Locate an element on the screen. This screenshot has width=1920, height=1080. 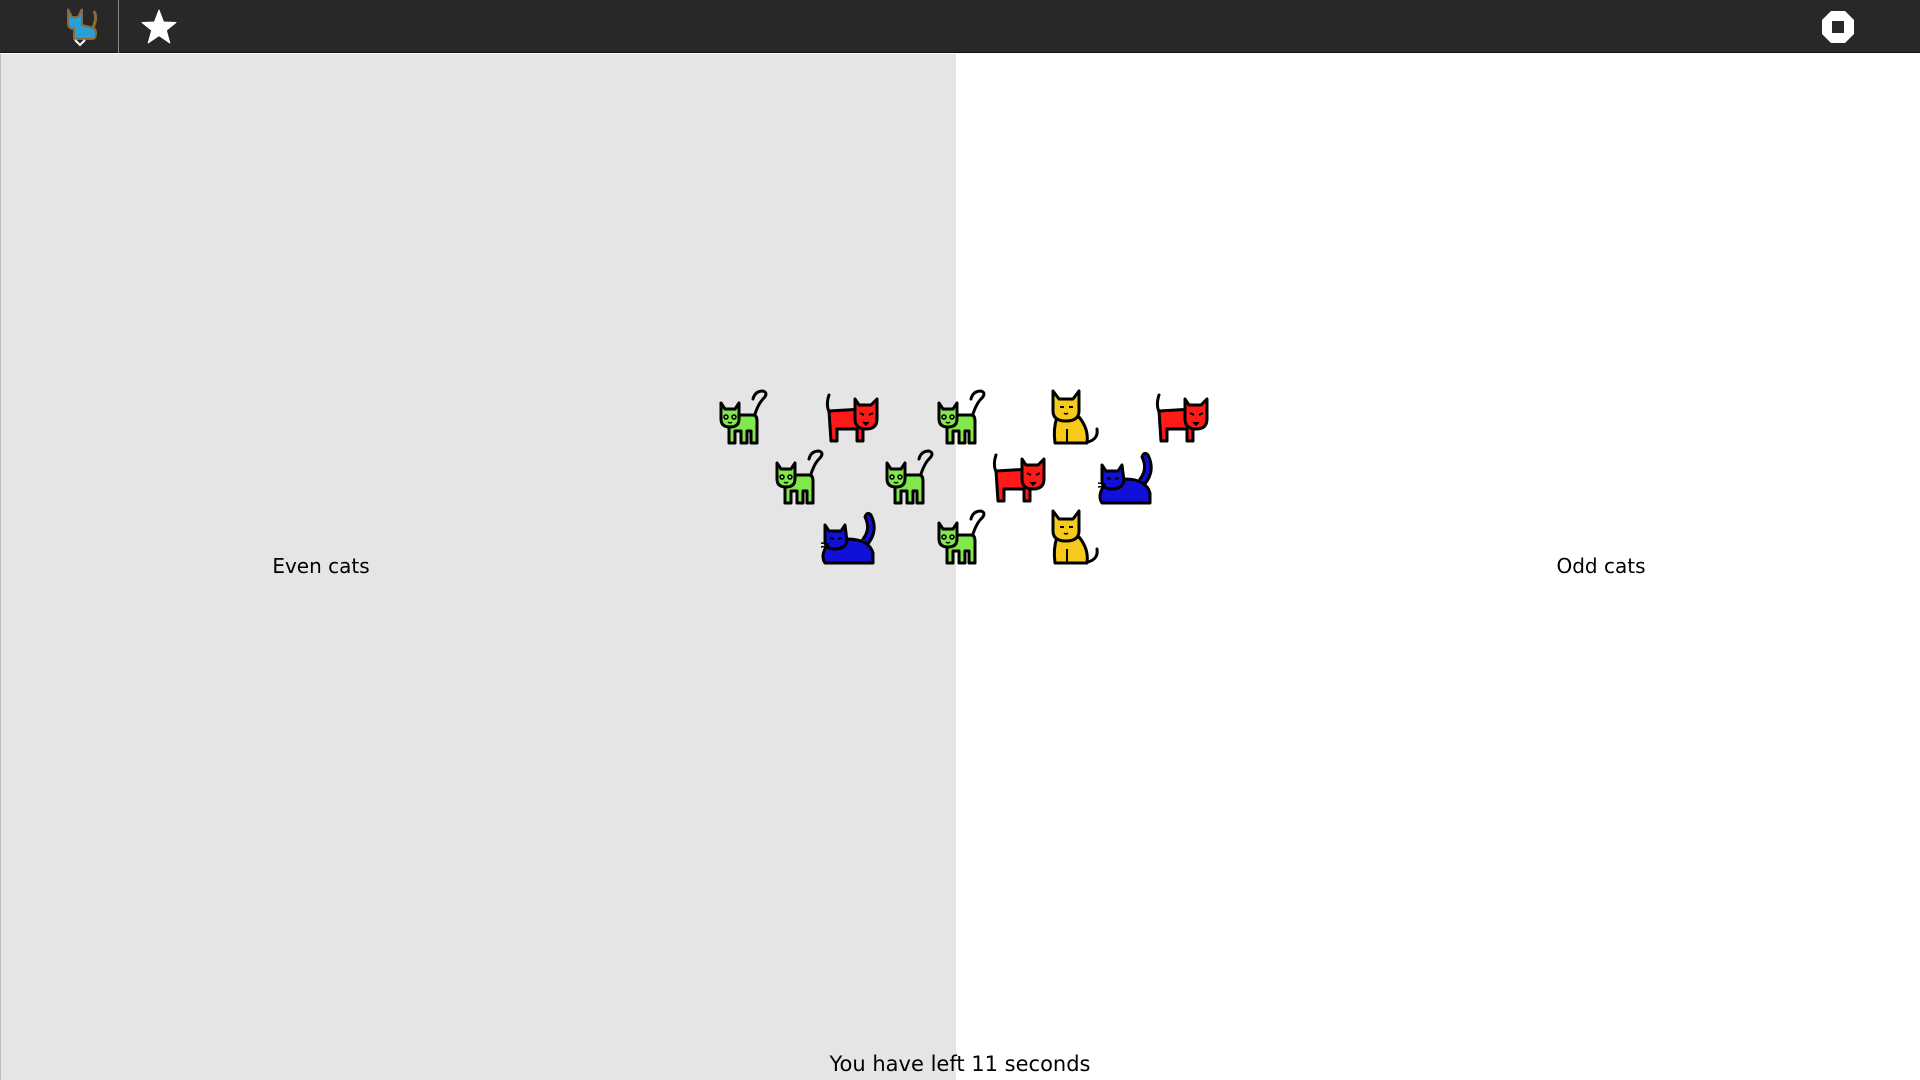
star-icon is located at coordinates (159, 26).